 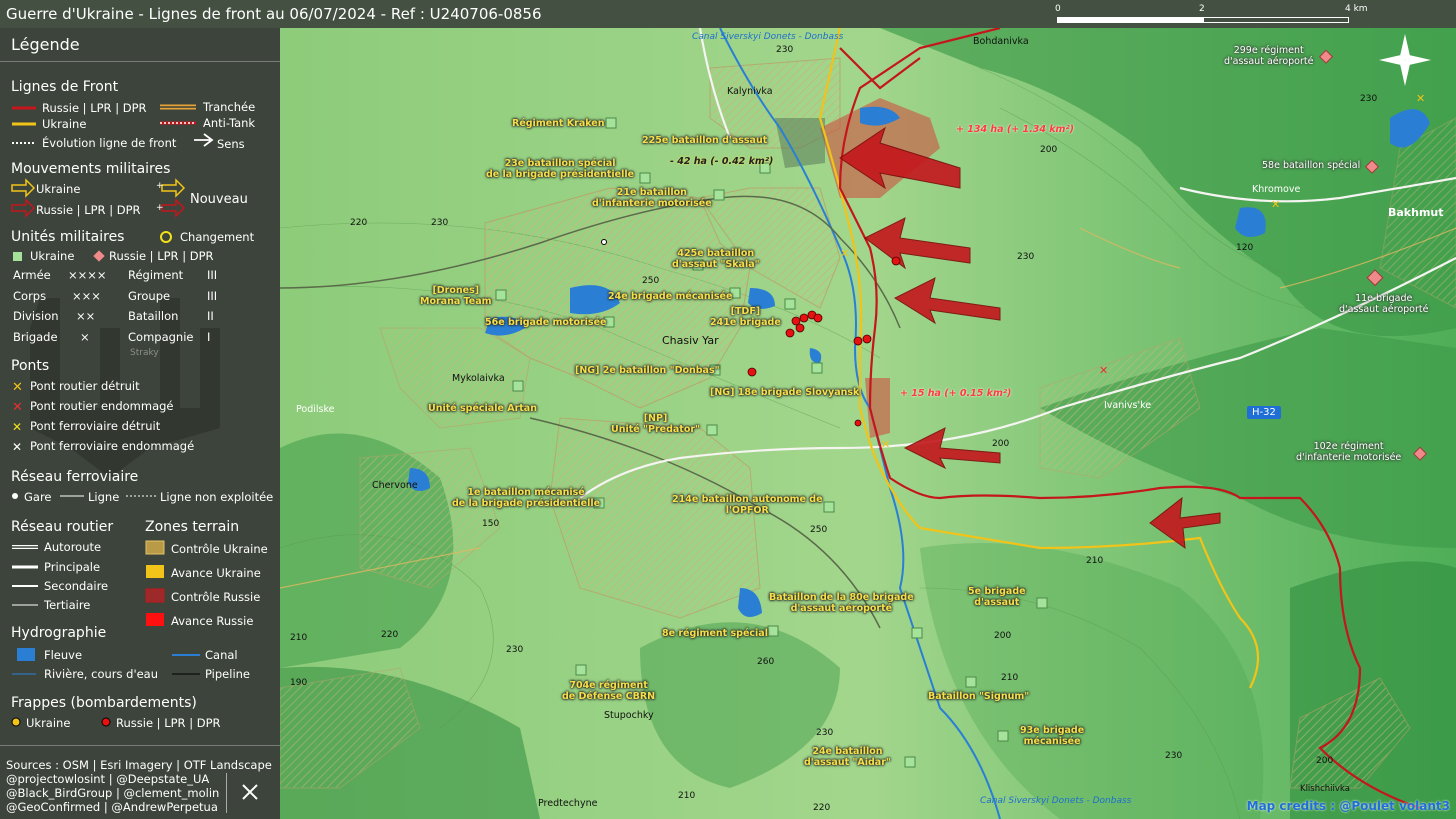 I want to click on legend-bridge-rail-damaged: Pont ferroviaire endommagé, so click(x=112, y=446).